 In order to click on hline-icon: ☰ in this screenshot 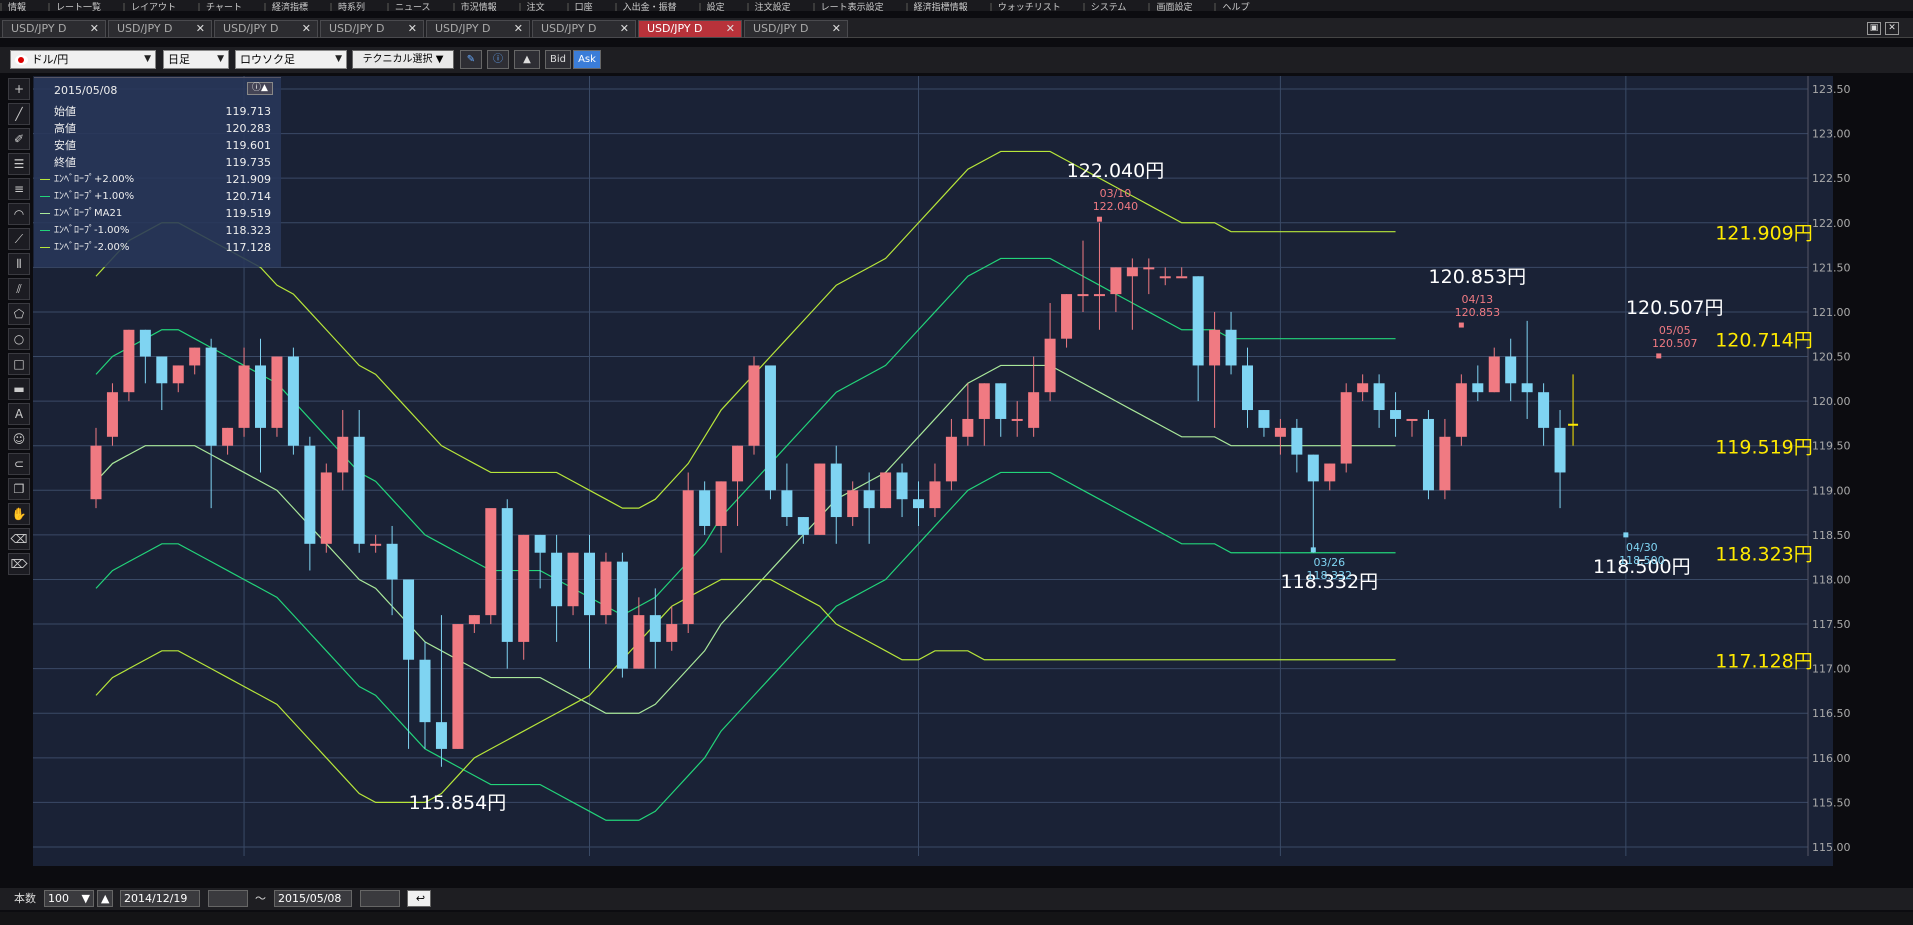, I will do `click(19, 164)`.